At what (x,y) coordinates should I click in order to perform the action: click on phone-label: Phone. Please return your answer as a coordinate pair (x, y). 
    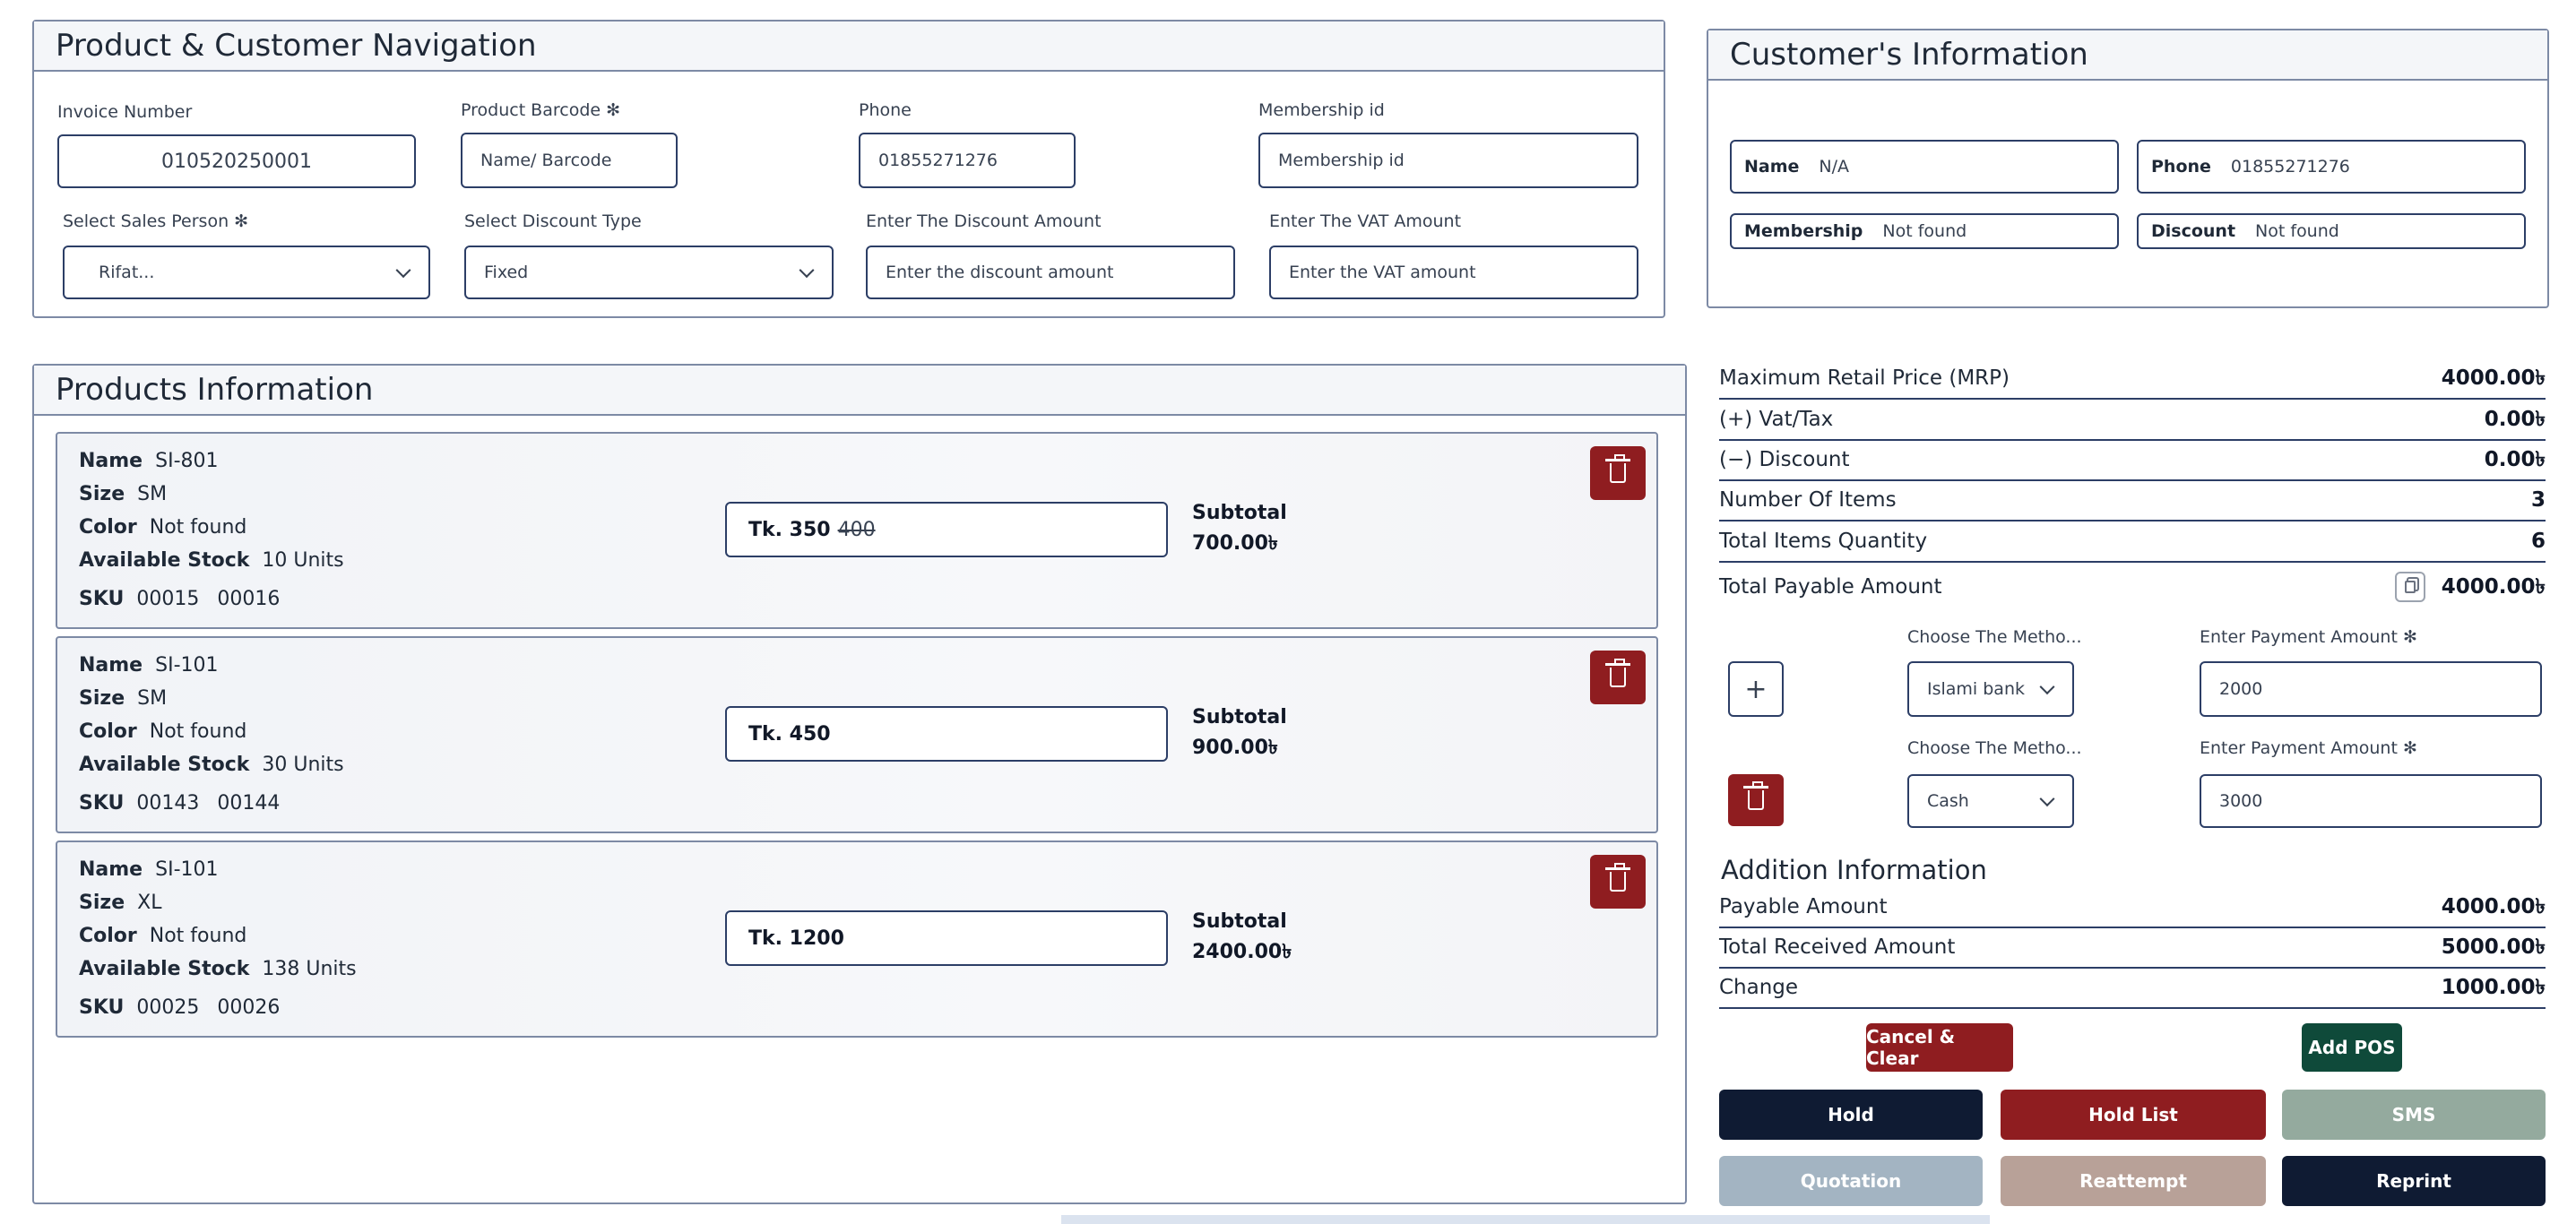
    Looking at the image, I should click on (885, 110).